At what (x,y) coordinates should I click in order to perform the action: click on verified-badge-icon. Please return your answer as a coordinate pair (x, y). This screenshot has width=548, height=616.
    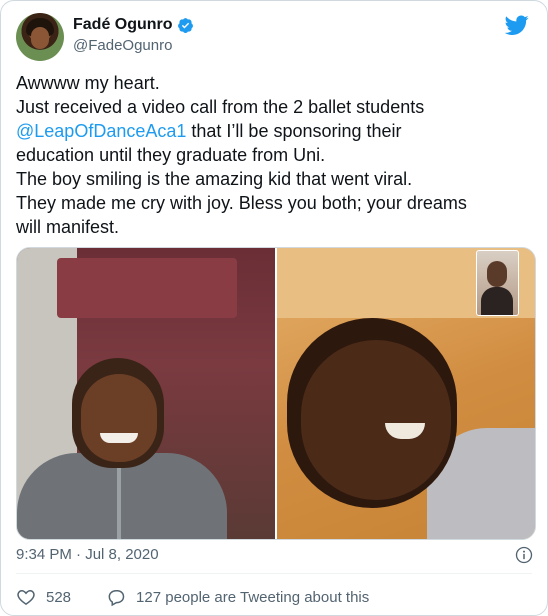
    Looking at the image, I should click on (185, 25).